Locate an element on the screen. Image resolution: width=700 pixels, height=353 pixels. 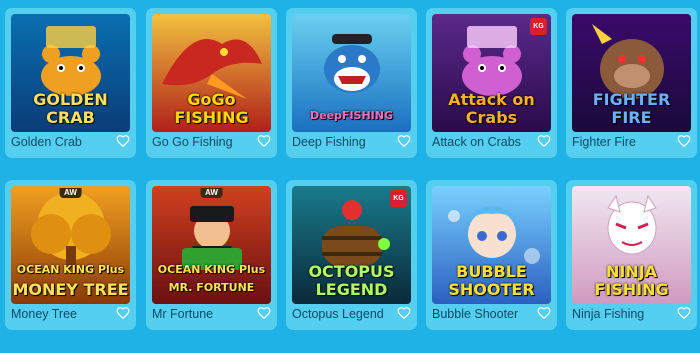
game-thumbnail: BUBBLE SHOOTER is located at coordinates (491, 245).